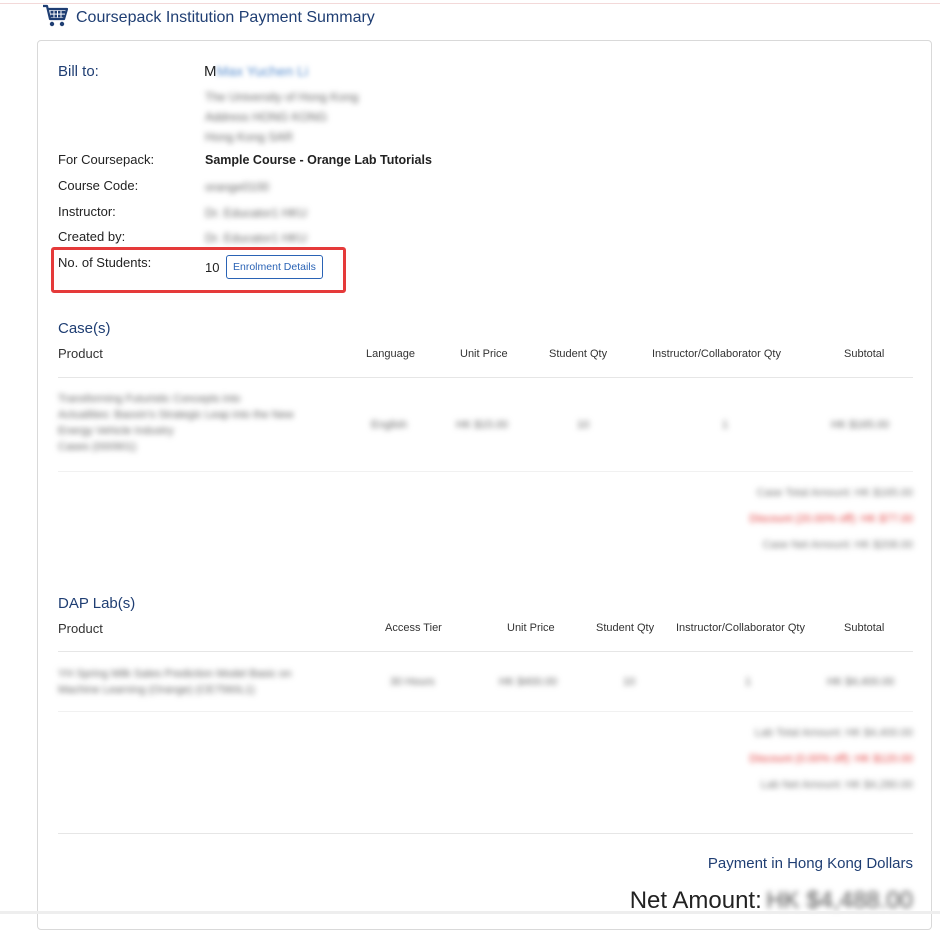  Describe the element at coordinates (831, 519) in the screenshot. I see `case-discount: Discount (20.00% off): HK $77.00` at that location.